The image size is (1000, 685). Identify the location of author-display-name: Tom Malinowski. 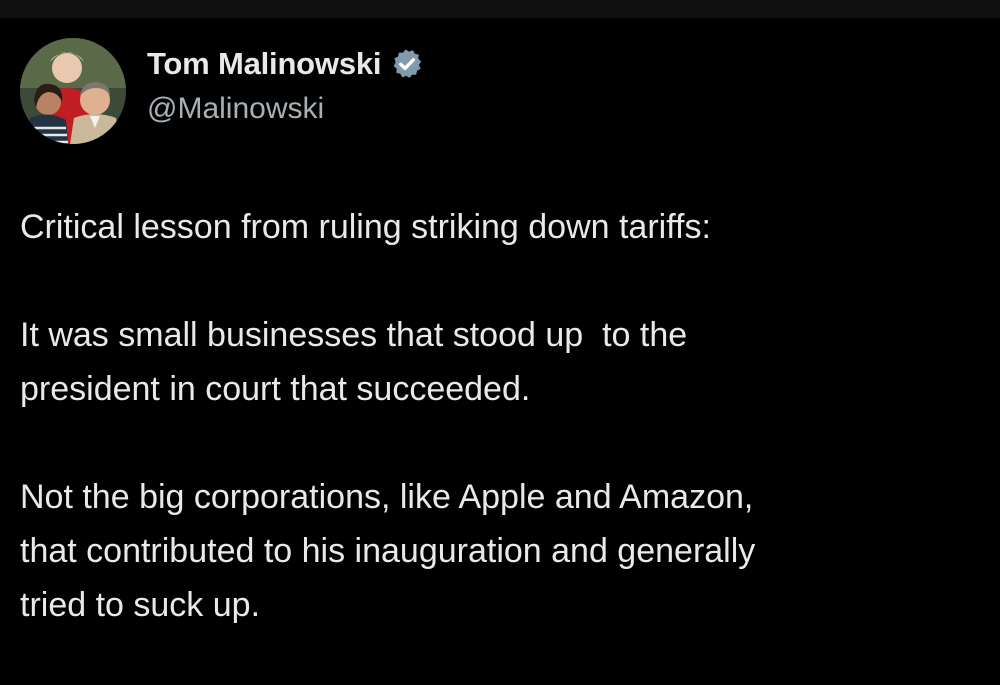
(264, 64).